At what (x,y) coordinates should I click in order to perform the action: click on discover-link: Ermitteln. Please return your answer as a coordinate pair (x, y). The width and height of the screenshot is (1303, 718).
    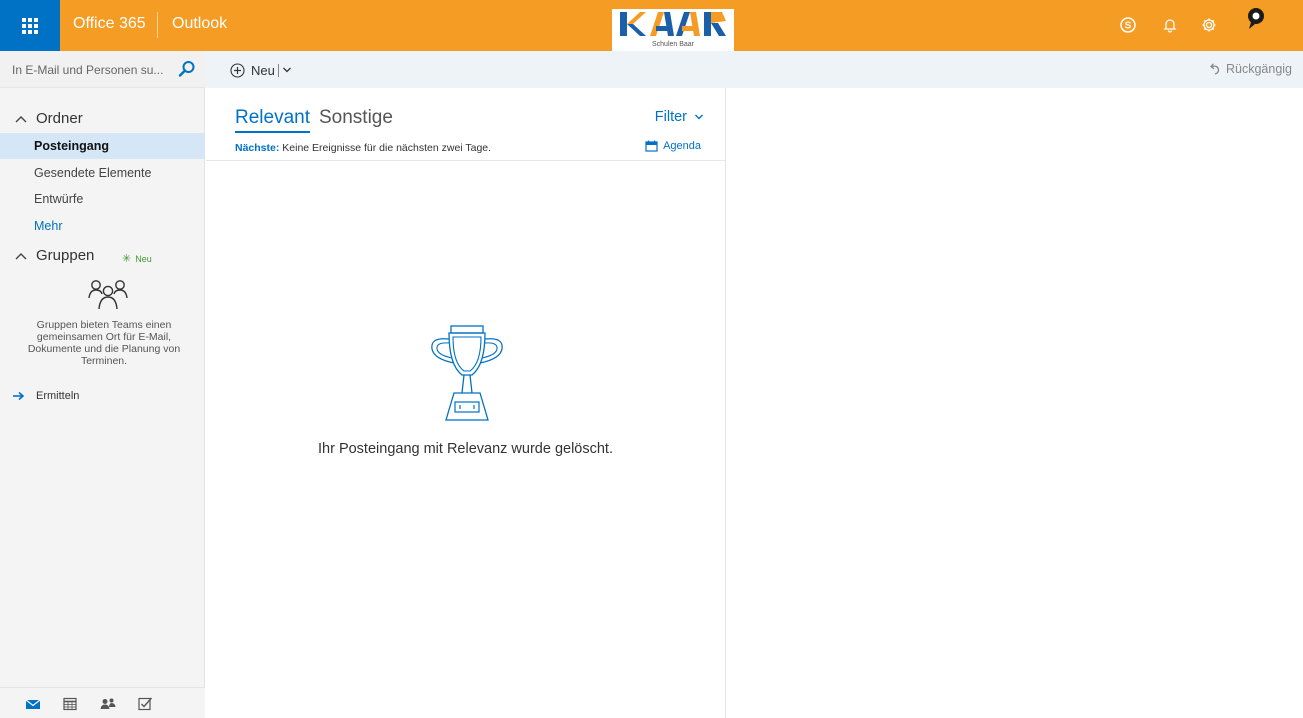
    Looking at the image, I should click on (45, 396).